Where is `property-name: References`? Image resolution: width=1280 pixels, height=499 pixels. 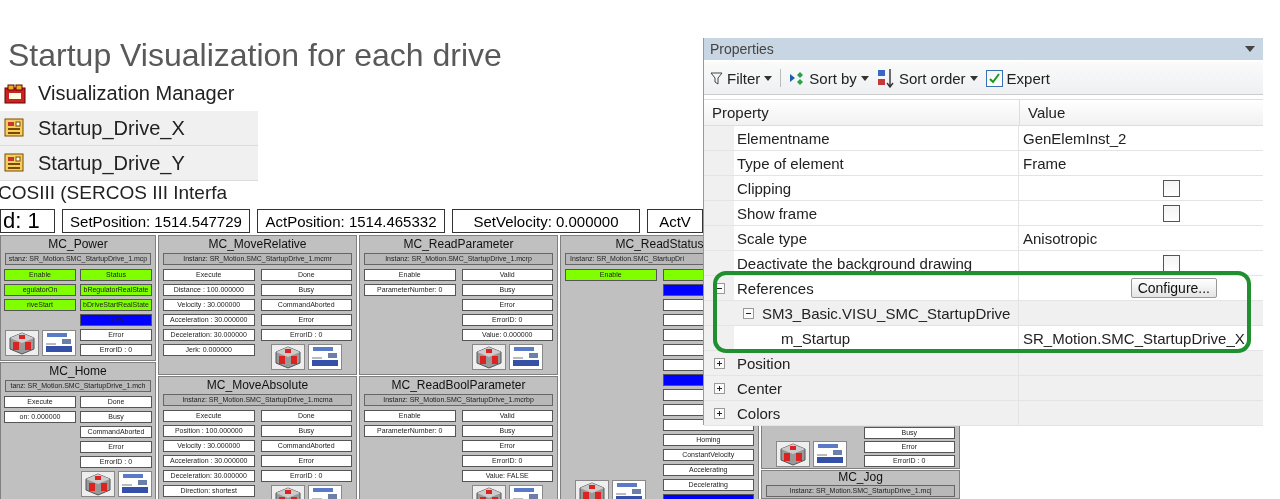
property-name: References is located at coordinates (775, 288).